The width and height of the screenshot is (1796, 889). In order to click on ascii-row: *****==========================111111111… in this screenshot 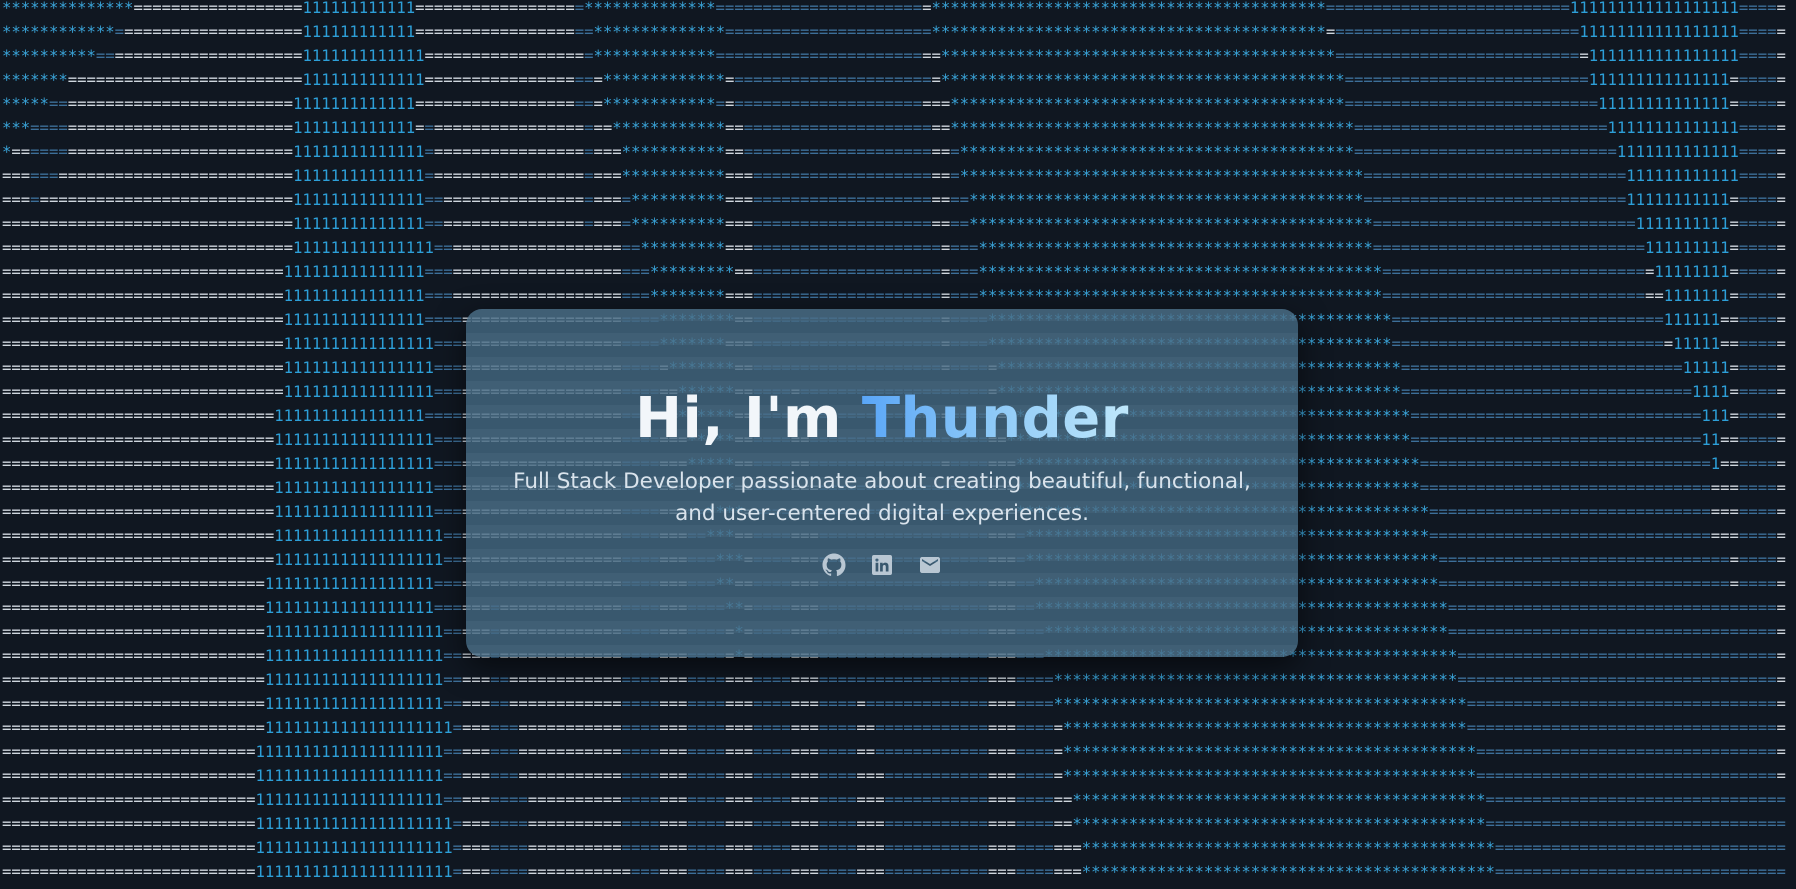, I will do `click(894, 104)`.